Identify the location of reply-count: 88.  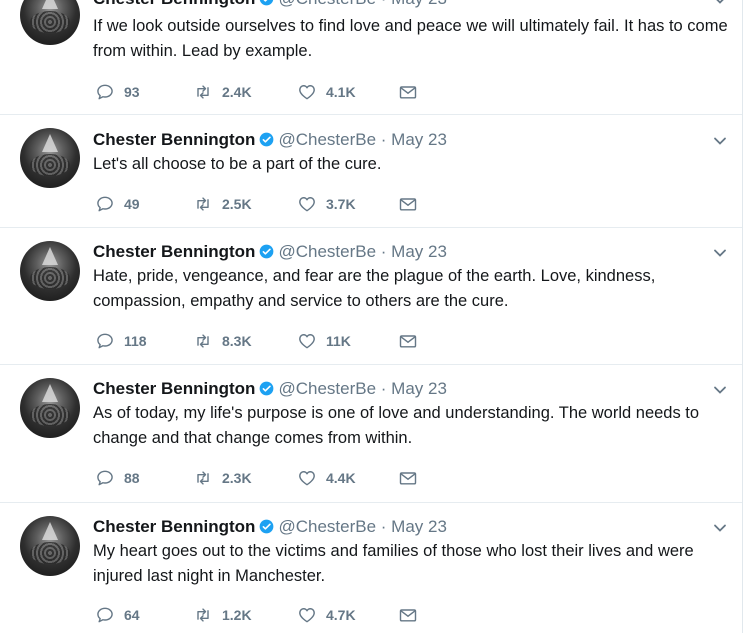
(132, 478).